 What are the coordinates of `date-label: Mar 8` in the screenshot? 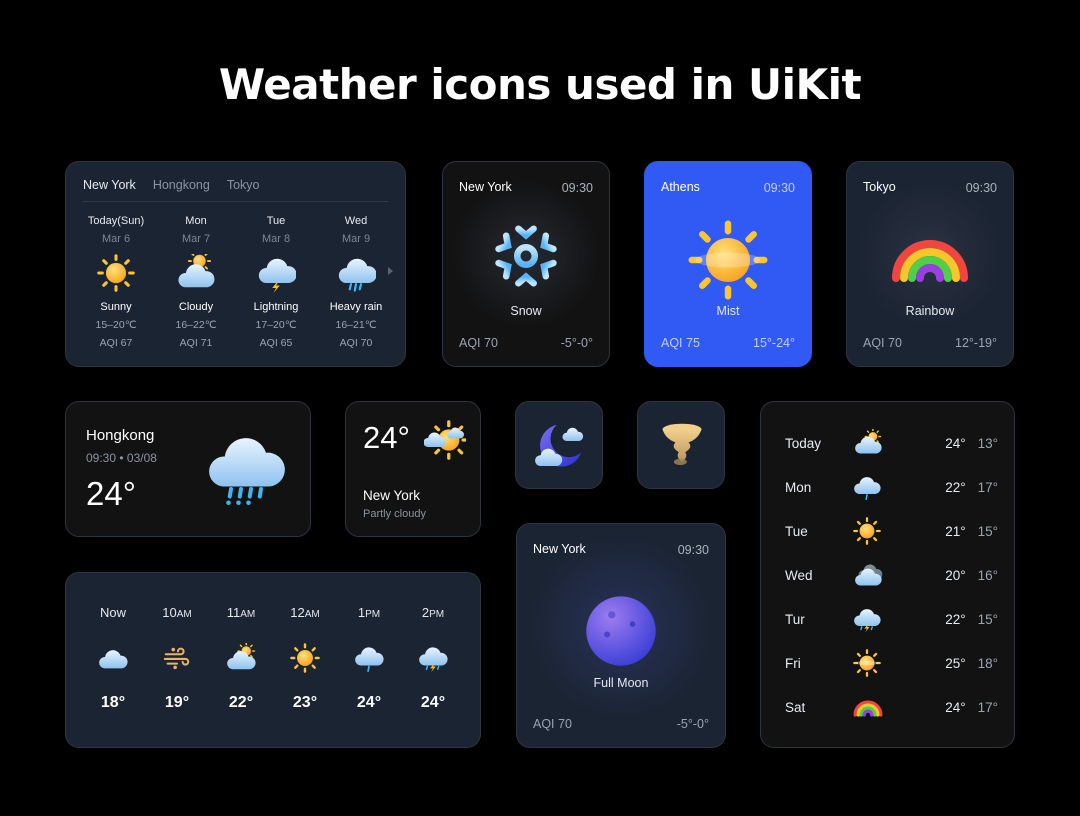 It's located at (276, 239).